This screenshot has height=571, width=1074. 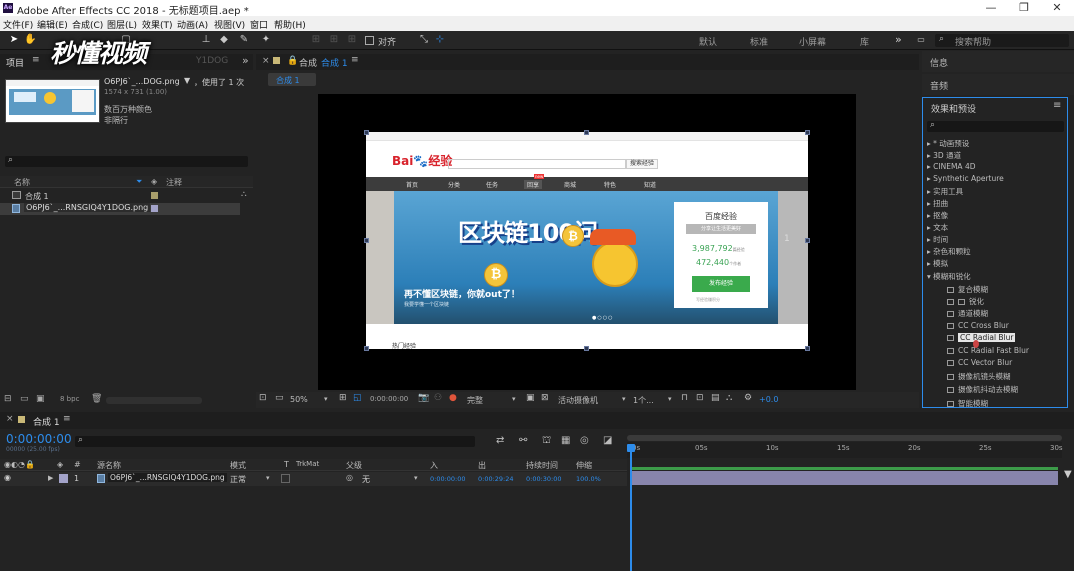 What do you see at coordinates (967, 313) in the screenshot?
I see `fx-item: 通道模糊` at bounding box center [967, 313].